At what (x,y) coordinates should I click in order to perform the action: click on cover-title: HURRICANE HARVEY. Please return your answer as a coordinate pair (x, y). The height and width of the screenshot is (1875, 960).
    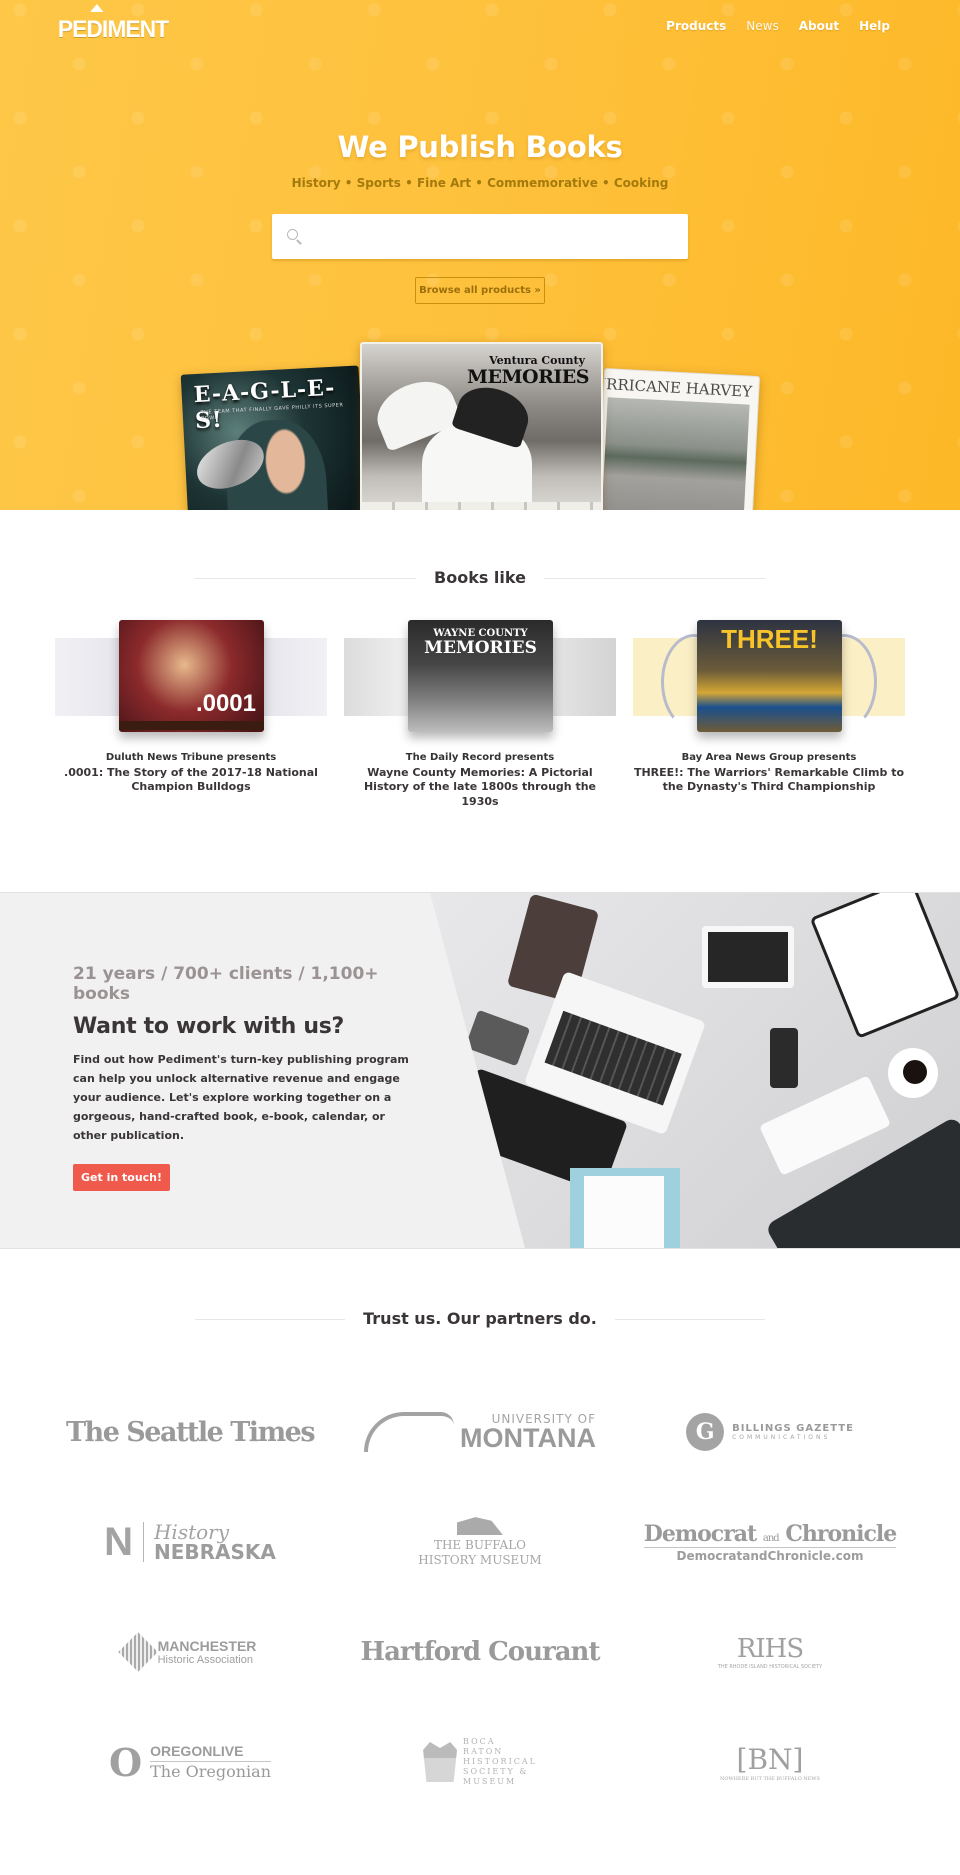
    Looking at the image, I should click on (674, 387).